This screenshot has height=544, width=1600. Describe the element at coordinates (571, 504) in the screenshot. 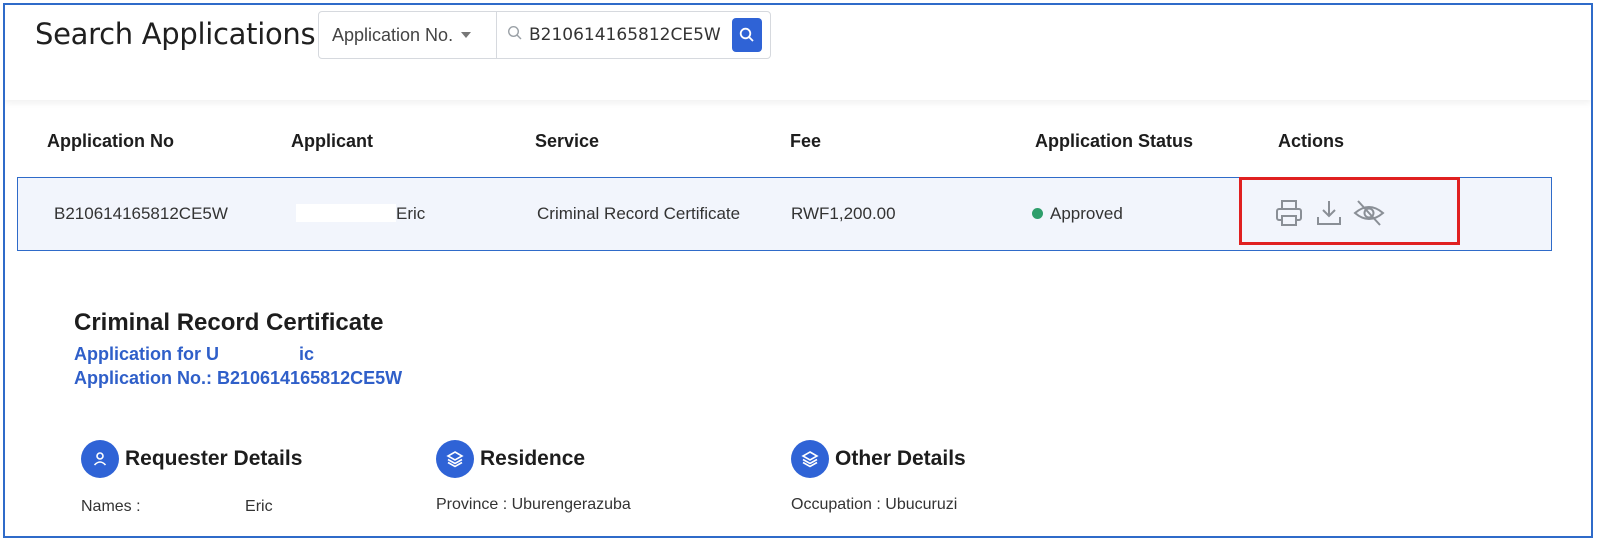

I see `field-value: Uburengerazuba` at that location.